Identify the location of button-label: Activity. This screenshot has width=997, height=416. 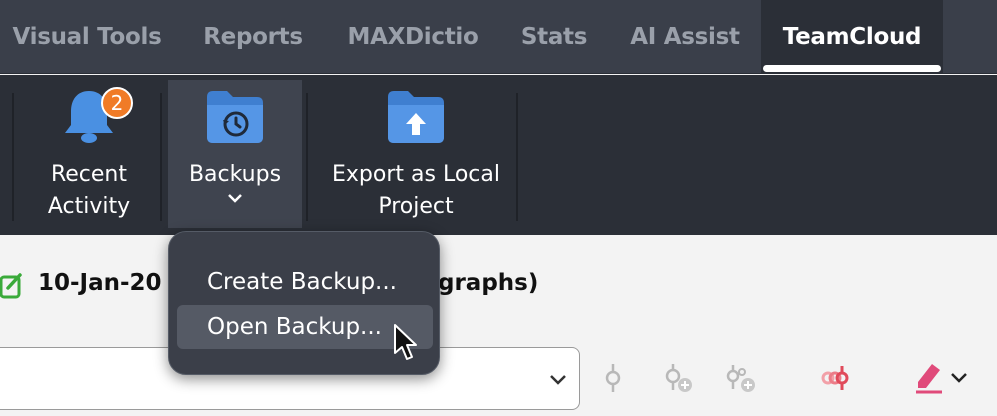
(89, 206).